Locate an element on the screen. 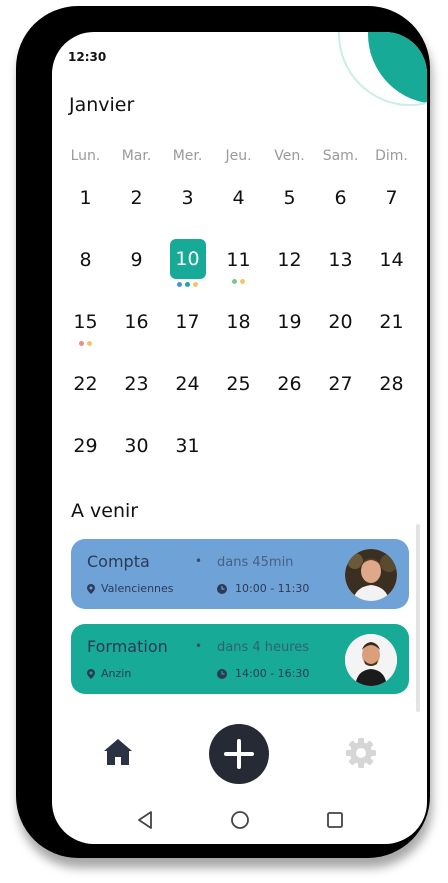  calendar-day: 11 is located at coordinates (238, 275).